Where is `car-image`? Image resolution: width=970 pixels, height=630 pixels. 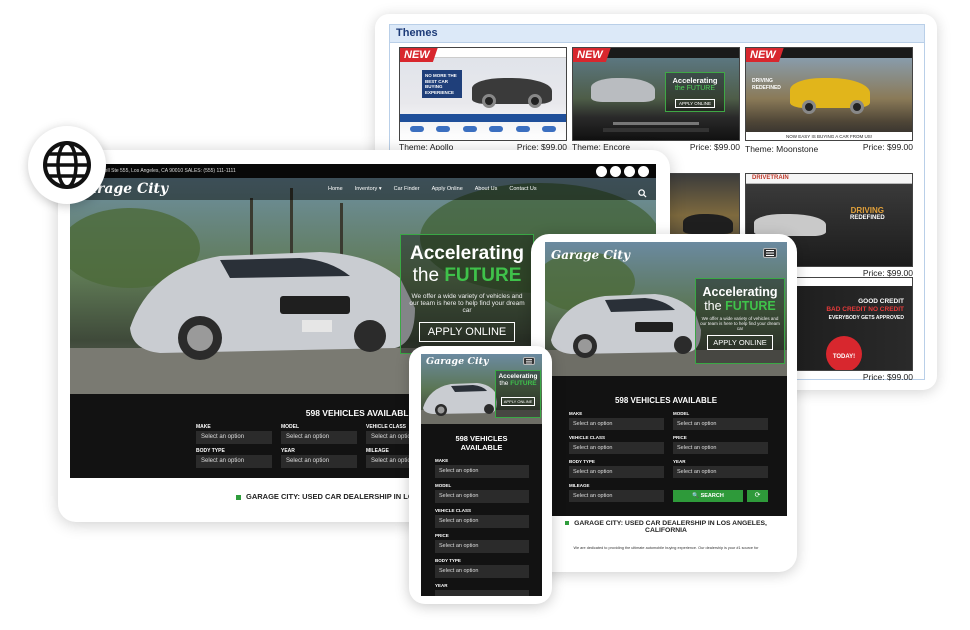
car-image is located at coordinates (623, 90).